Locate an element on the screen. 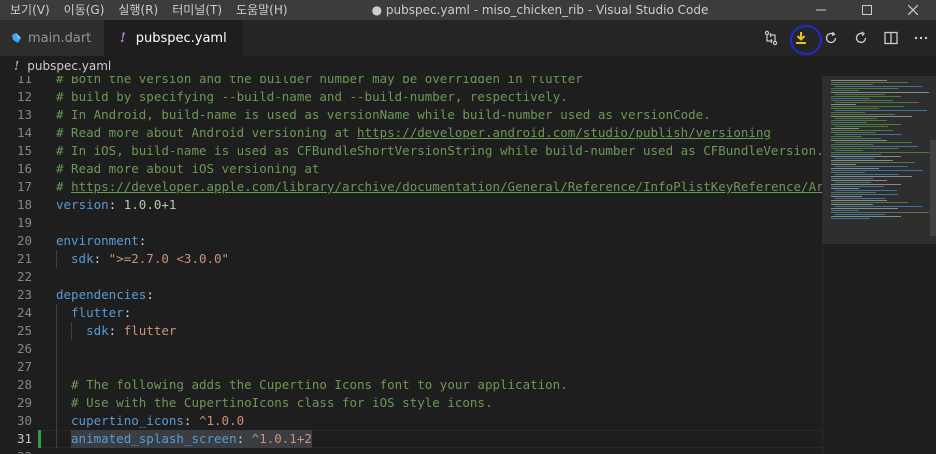  menu-terminal: 터미널(T) is located at coordinates (197, 10).